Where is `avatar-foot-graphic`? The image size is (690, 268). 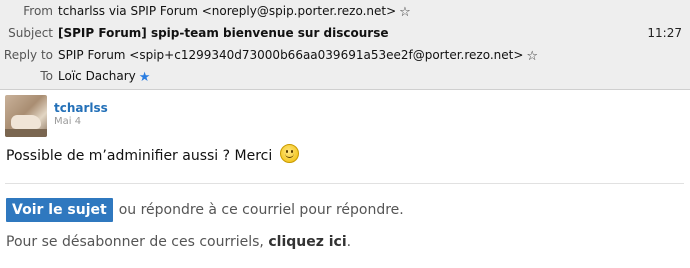
avatar-foot-graphic is located at coordinates (26, 122).